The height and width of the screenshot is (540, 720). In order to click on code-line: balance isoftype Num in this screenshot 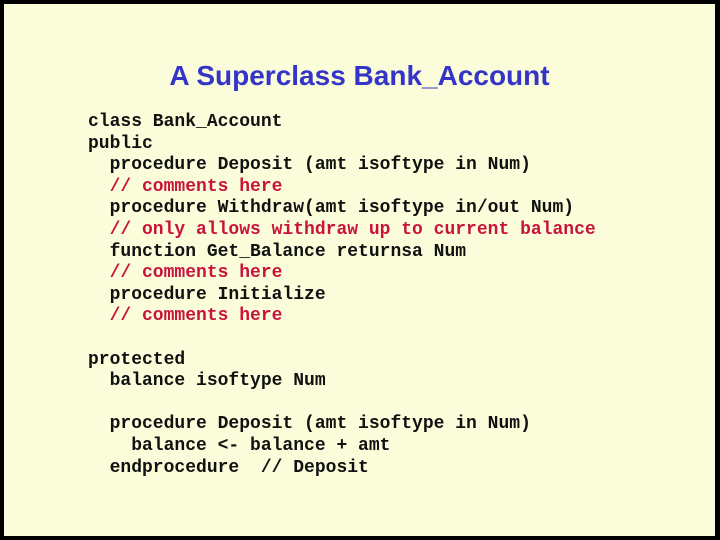, I will do `click(207, 381)`.